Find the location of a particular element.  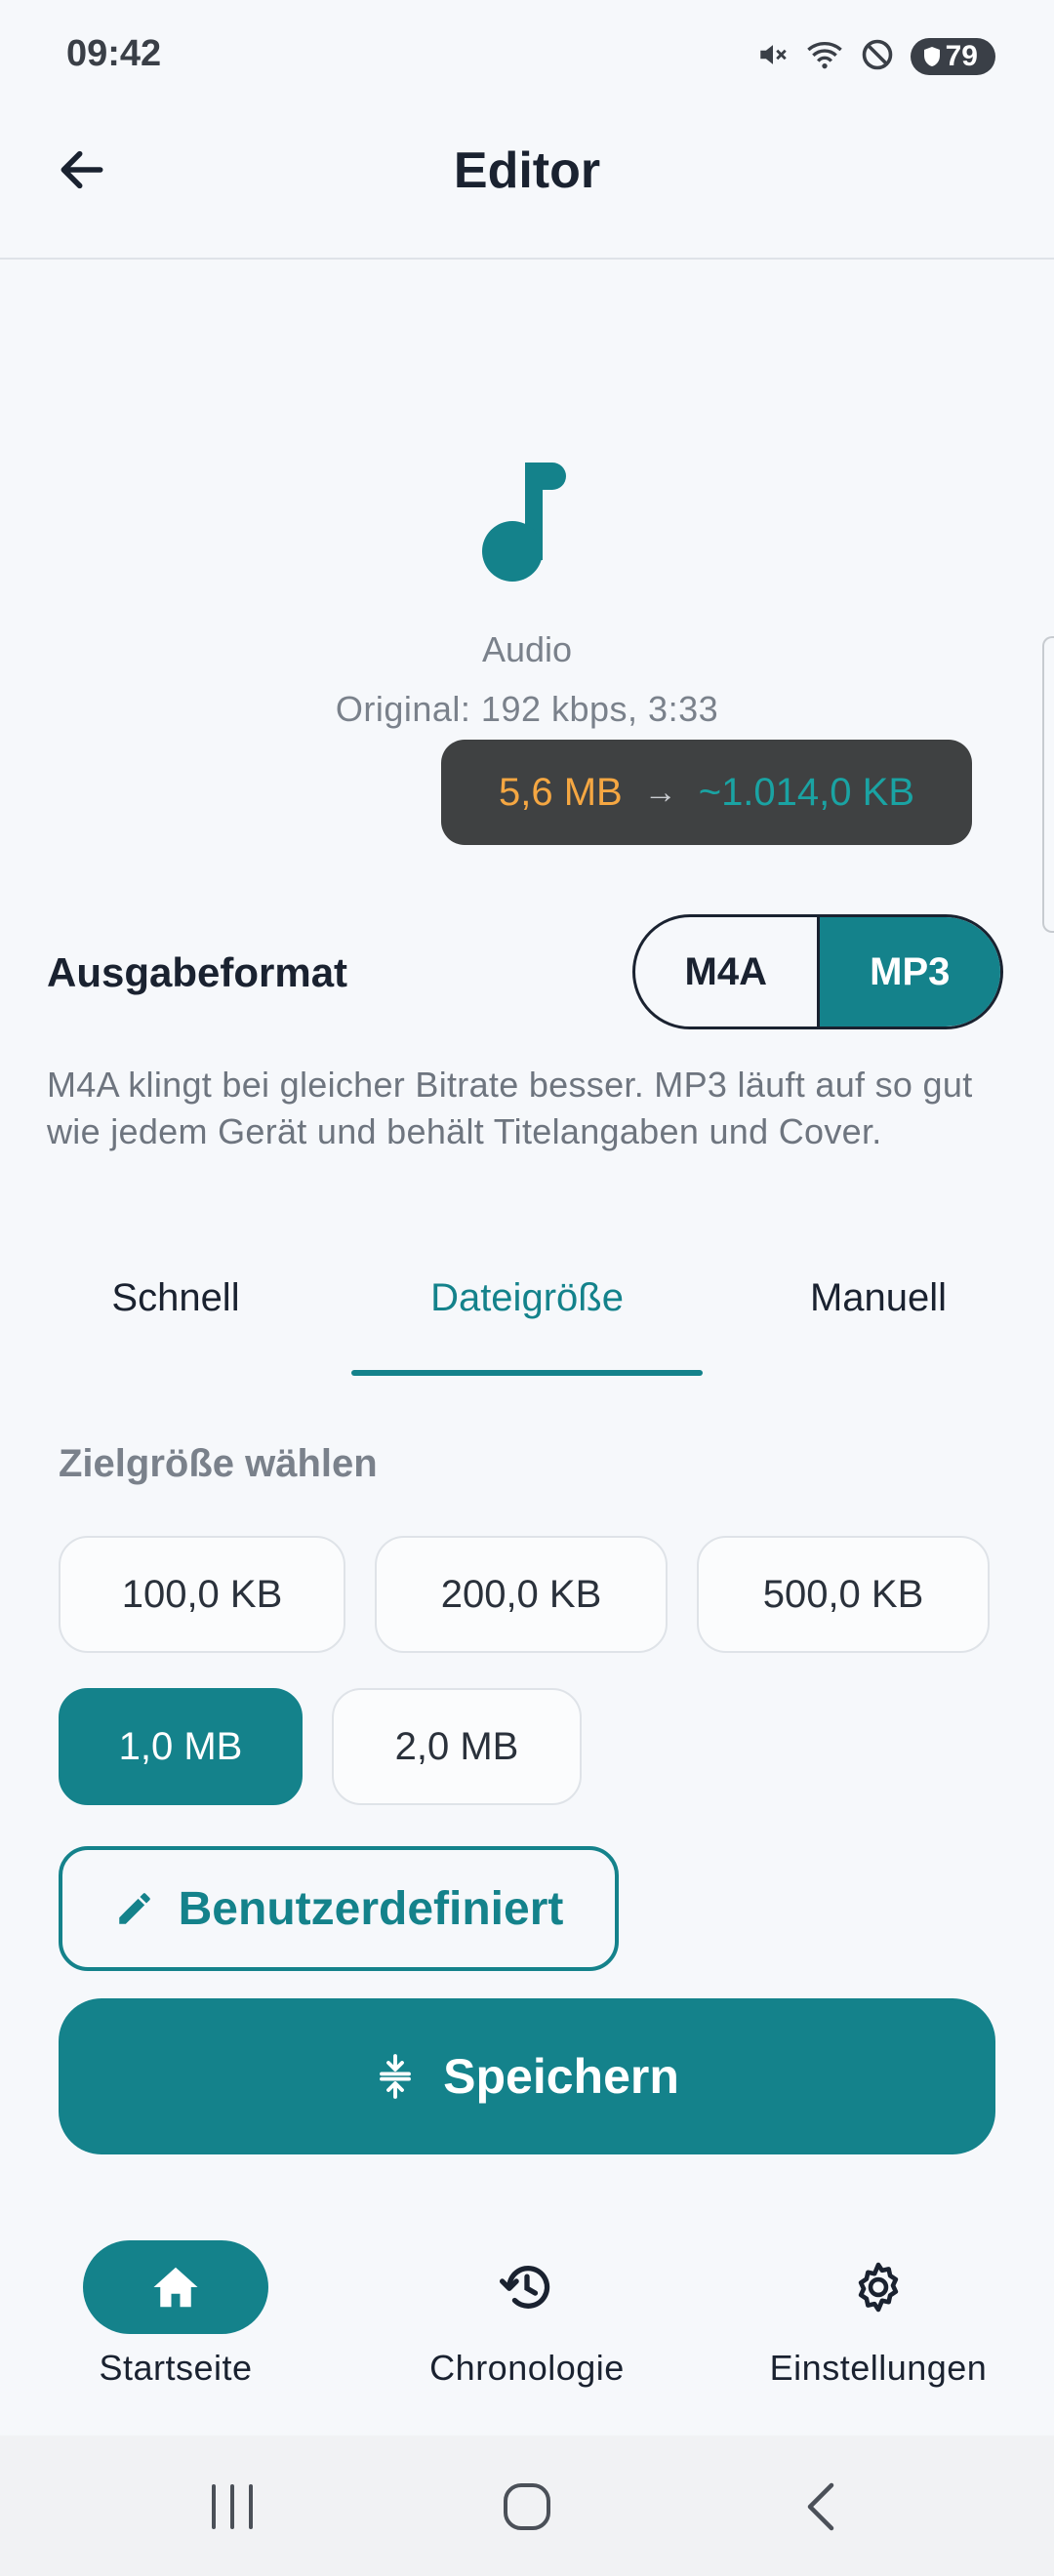

size-chip-1mb: 1,0 MB is located at coordinates (181, 1746).